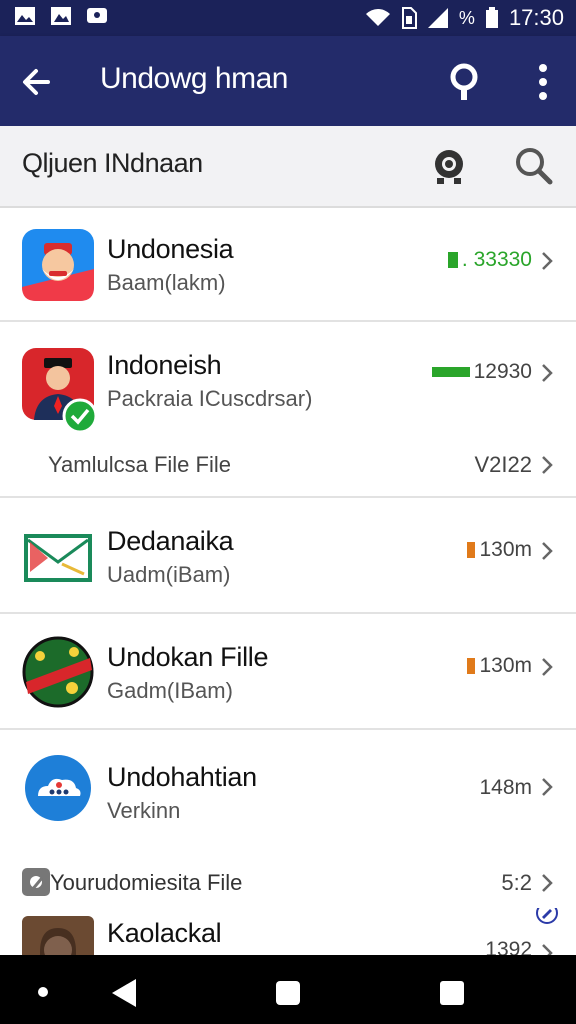 The width and height of the screenshot is (576, 1024). Describe the element at coordinates (288, 18) in the screenshot. I see `status-bar: % 17:30` at that location.